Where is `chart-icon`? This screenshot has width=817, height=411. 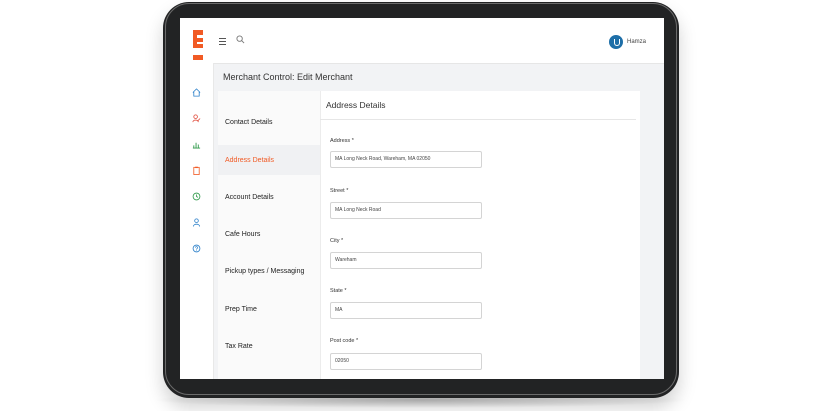 chart-icon is located at coordinates (196, 144).